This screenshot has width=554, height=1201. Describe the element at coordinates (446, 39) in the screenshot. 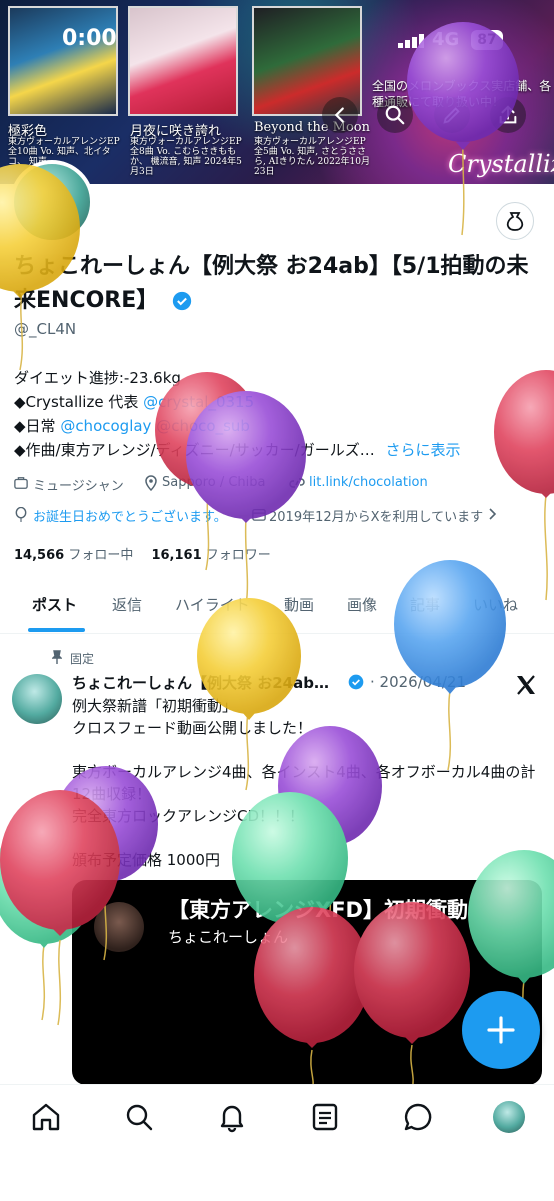

I see `network-type: 4G` at that location.